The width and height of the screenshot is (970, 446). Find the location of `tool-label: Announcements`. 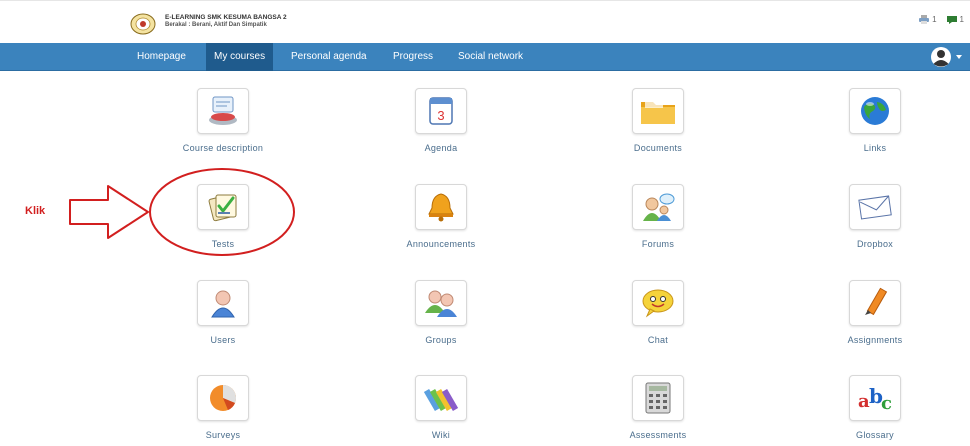

tool-label: Announcements is located at coordinates (441, 244).